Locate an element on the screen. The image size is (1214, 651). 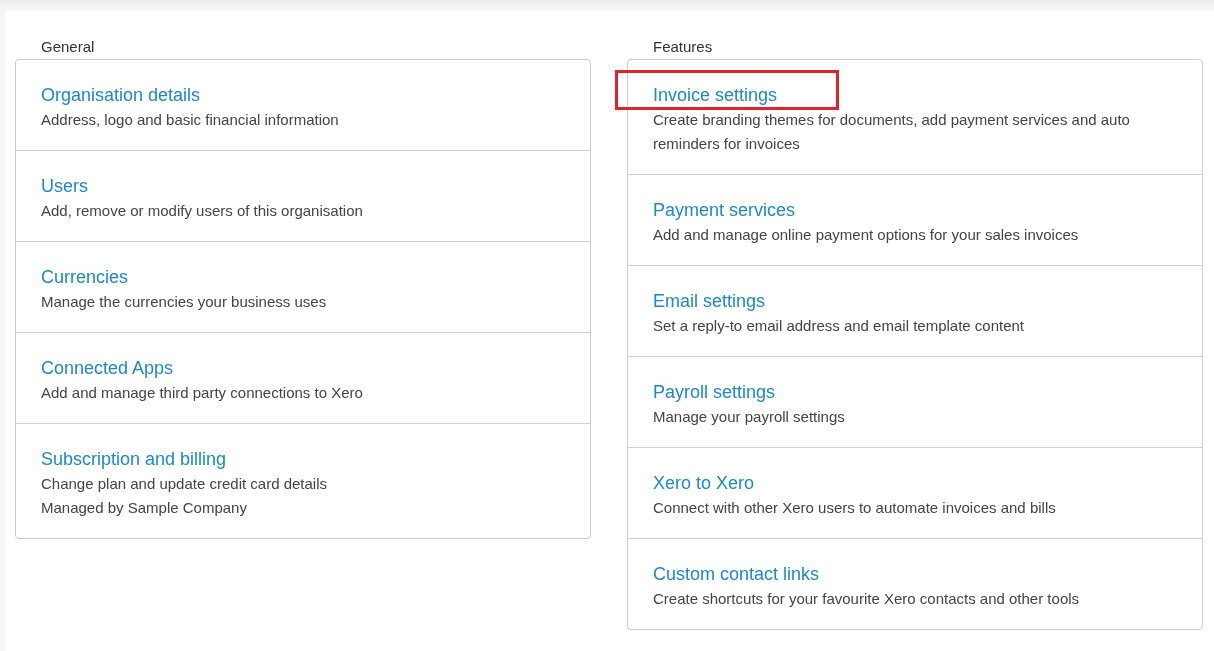
settings-link: Xero to Xero is located at coordinates (704, 483).